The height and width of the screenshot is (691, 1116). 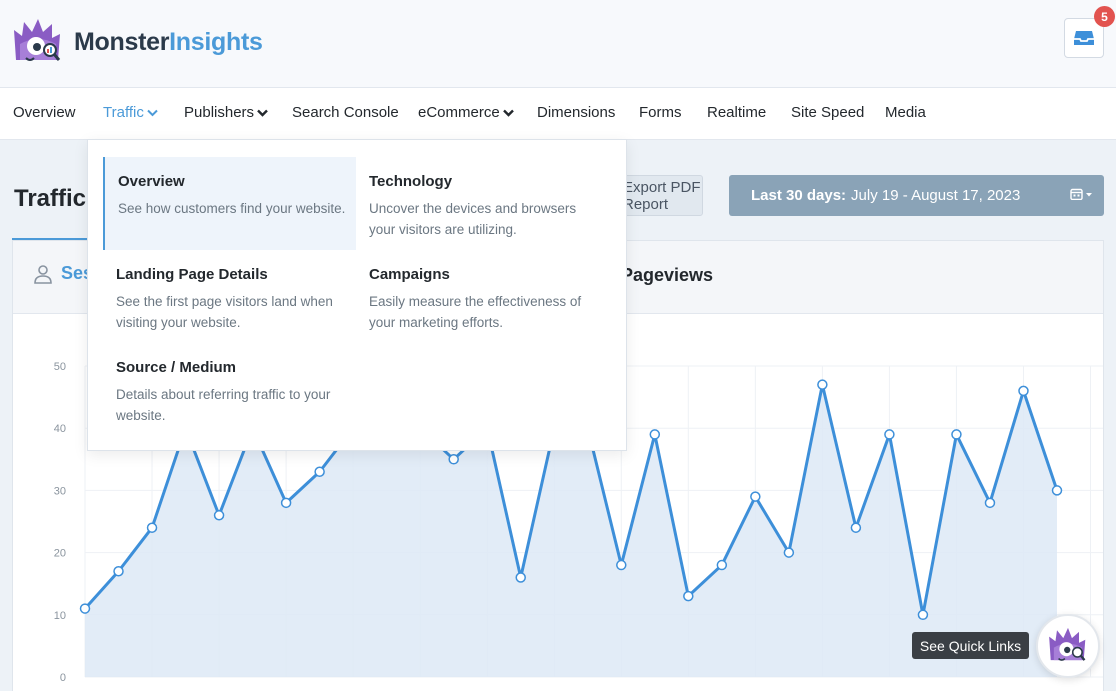 What do you see at coordinates (1082, 194) in the screenshot?
I see `calendar-icon` at bounding box center [1082, 194].